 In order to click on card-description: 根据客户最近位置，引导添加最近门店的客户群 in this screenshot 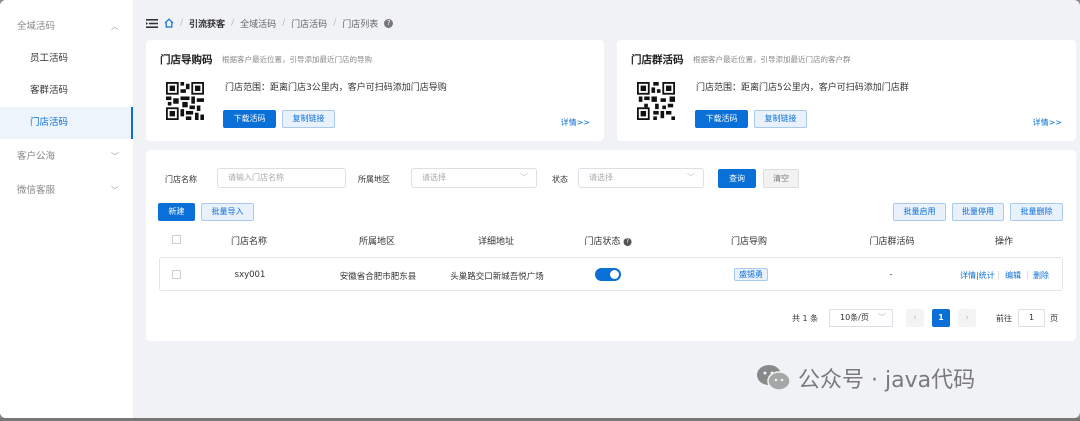, I will do `click(772, 59)`.